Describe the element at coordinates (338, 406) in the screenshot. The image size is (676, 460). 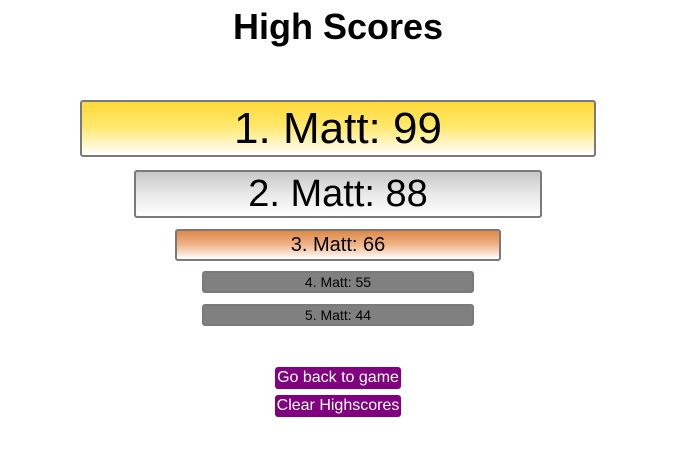
I see `clear-highscores-button: Clear Highscores` at that location.